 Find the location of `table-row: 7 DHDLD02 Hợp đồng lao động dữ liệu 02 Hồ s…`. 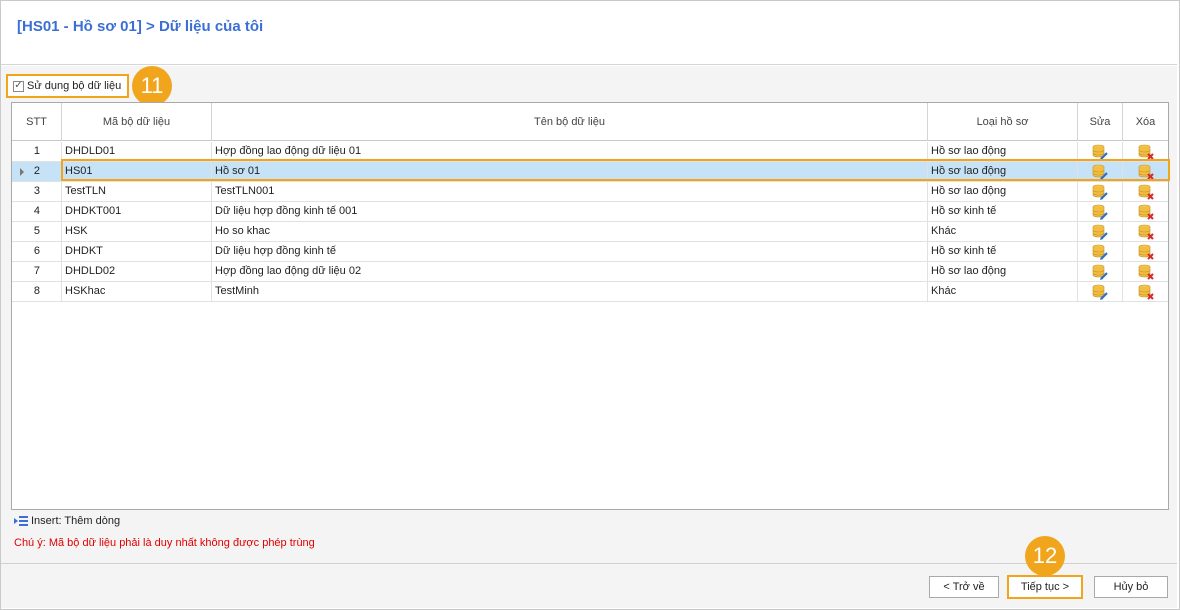

table-row: 7 DHDLD02 Hợp đồng lao động dữ liệu 02 Hồ s… is located at coordinates (590, 272).